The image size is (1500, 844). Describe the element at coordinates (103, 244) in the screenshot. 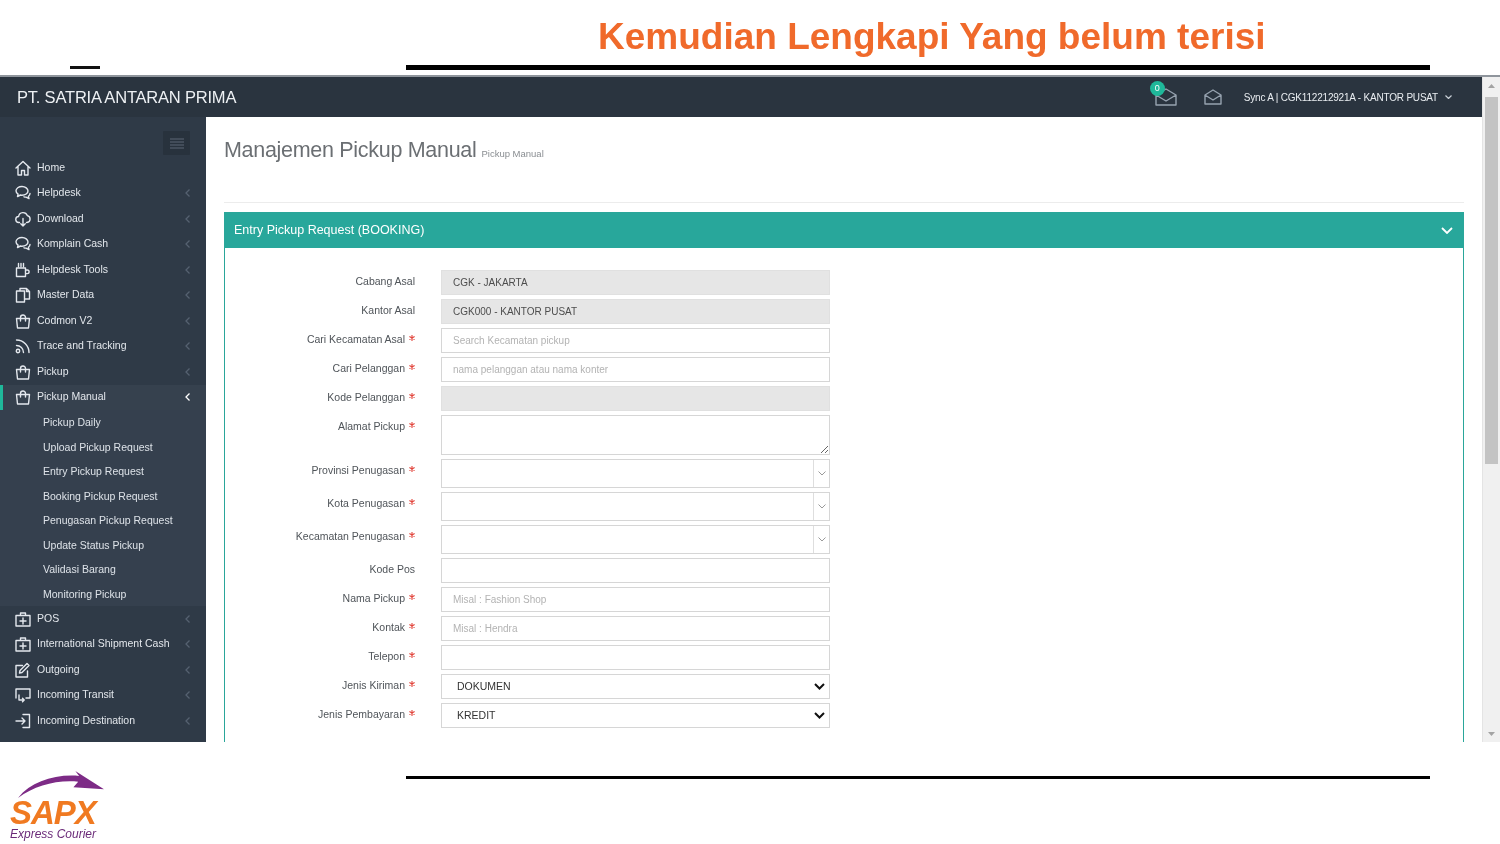

I see `sidebar-item: Komplain Cash` at that location.